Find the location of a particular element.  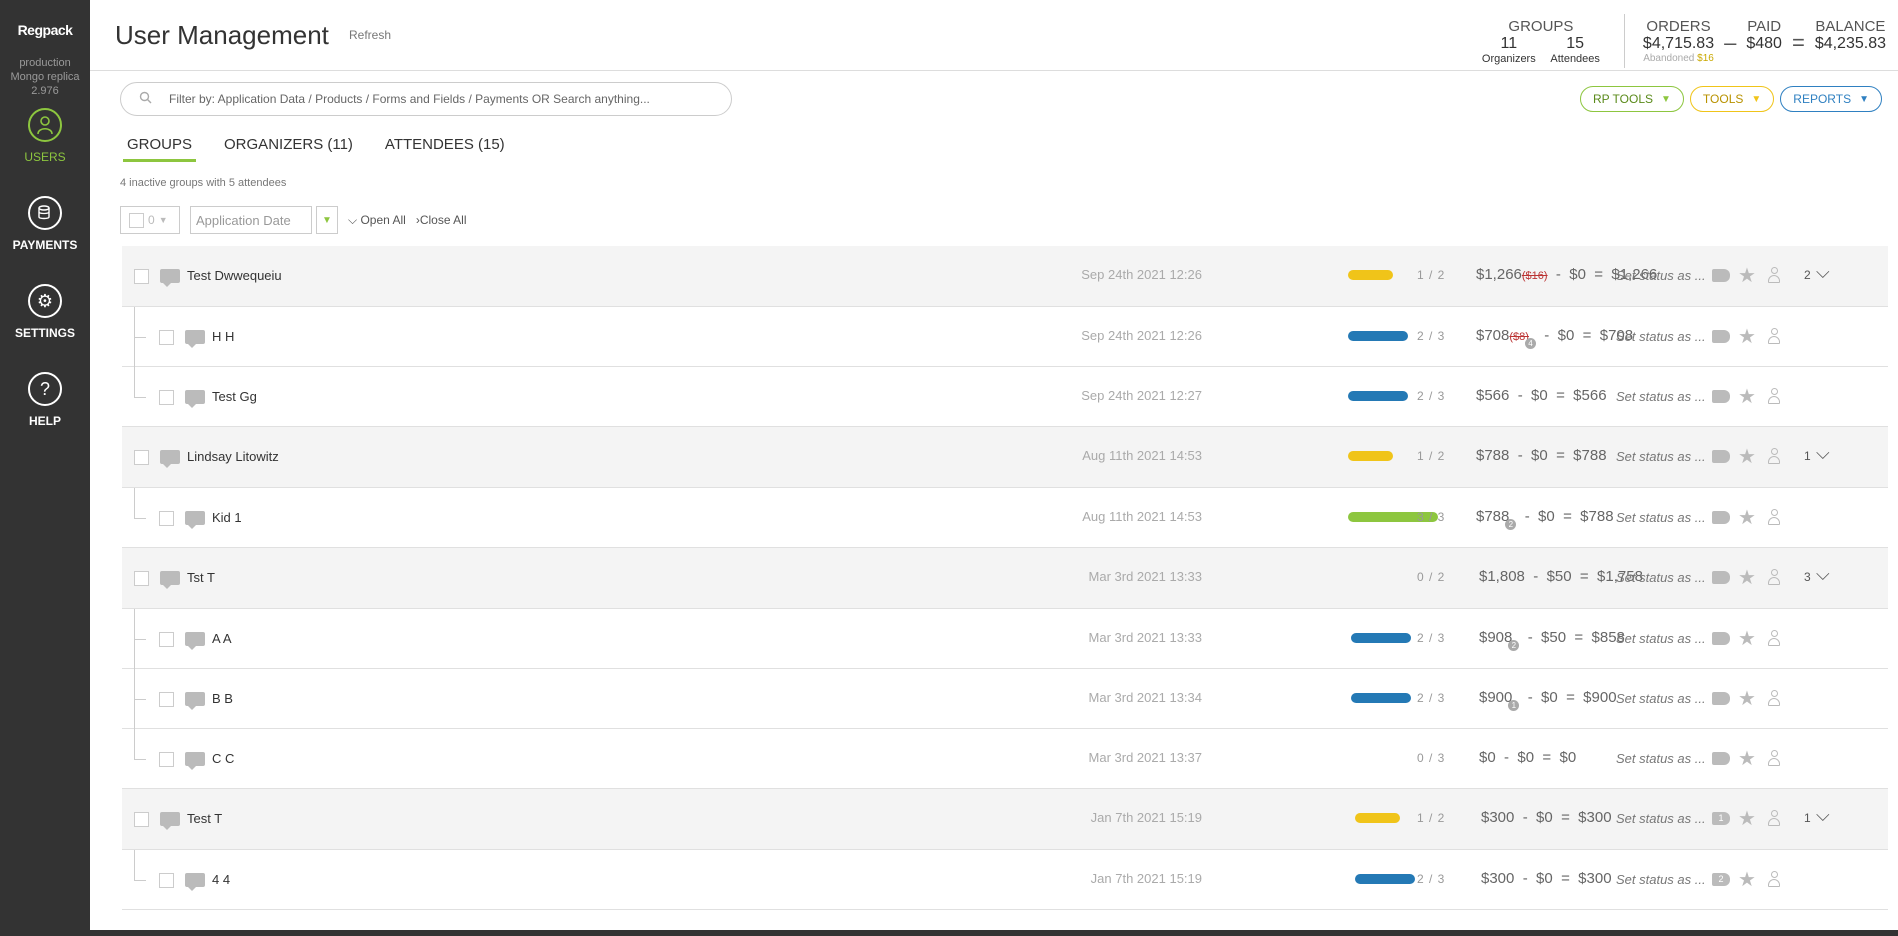

reports-button: REPORTS ▼ is located at coordinates (1831, 99).